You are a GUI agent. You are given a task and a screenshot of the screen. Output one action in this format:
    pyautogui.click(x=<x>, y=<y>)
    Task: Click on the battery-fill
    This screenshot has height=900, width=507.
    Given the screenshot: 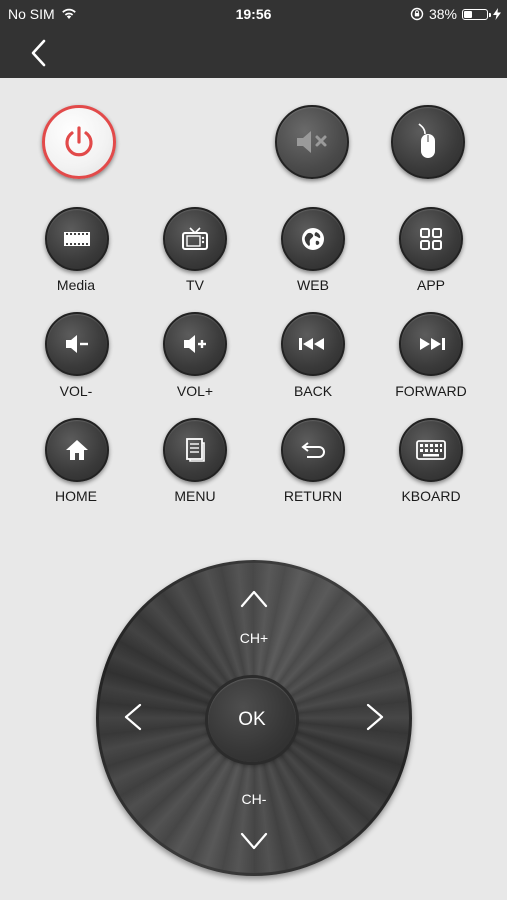 What is the action you would take?
    pyautogui.click(x=468, y=14)
    